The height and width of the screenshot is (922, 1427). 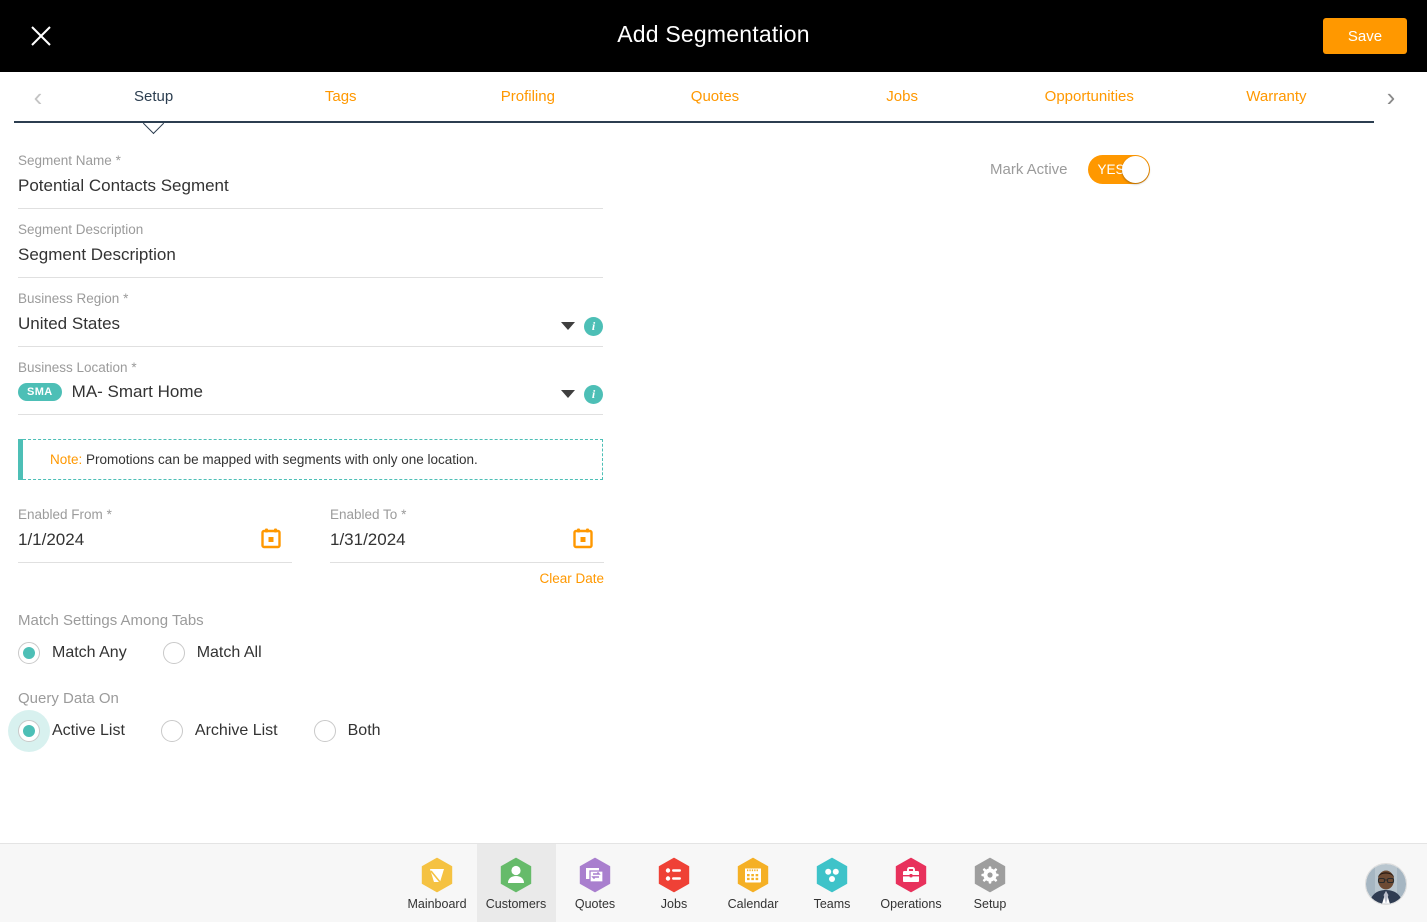 What do you see at coordinates (38, 98) in the screenshot?
I see `chevron-left-icon: ‹` at bounding box center [38, 98].